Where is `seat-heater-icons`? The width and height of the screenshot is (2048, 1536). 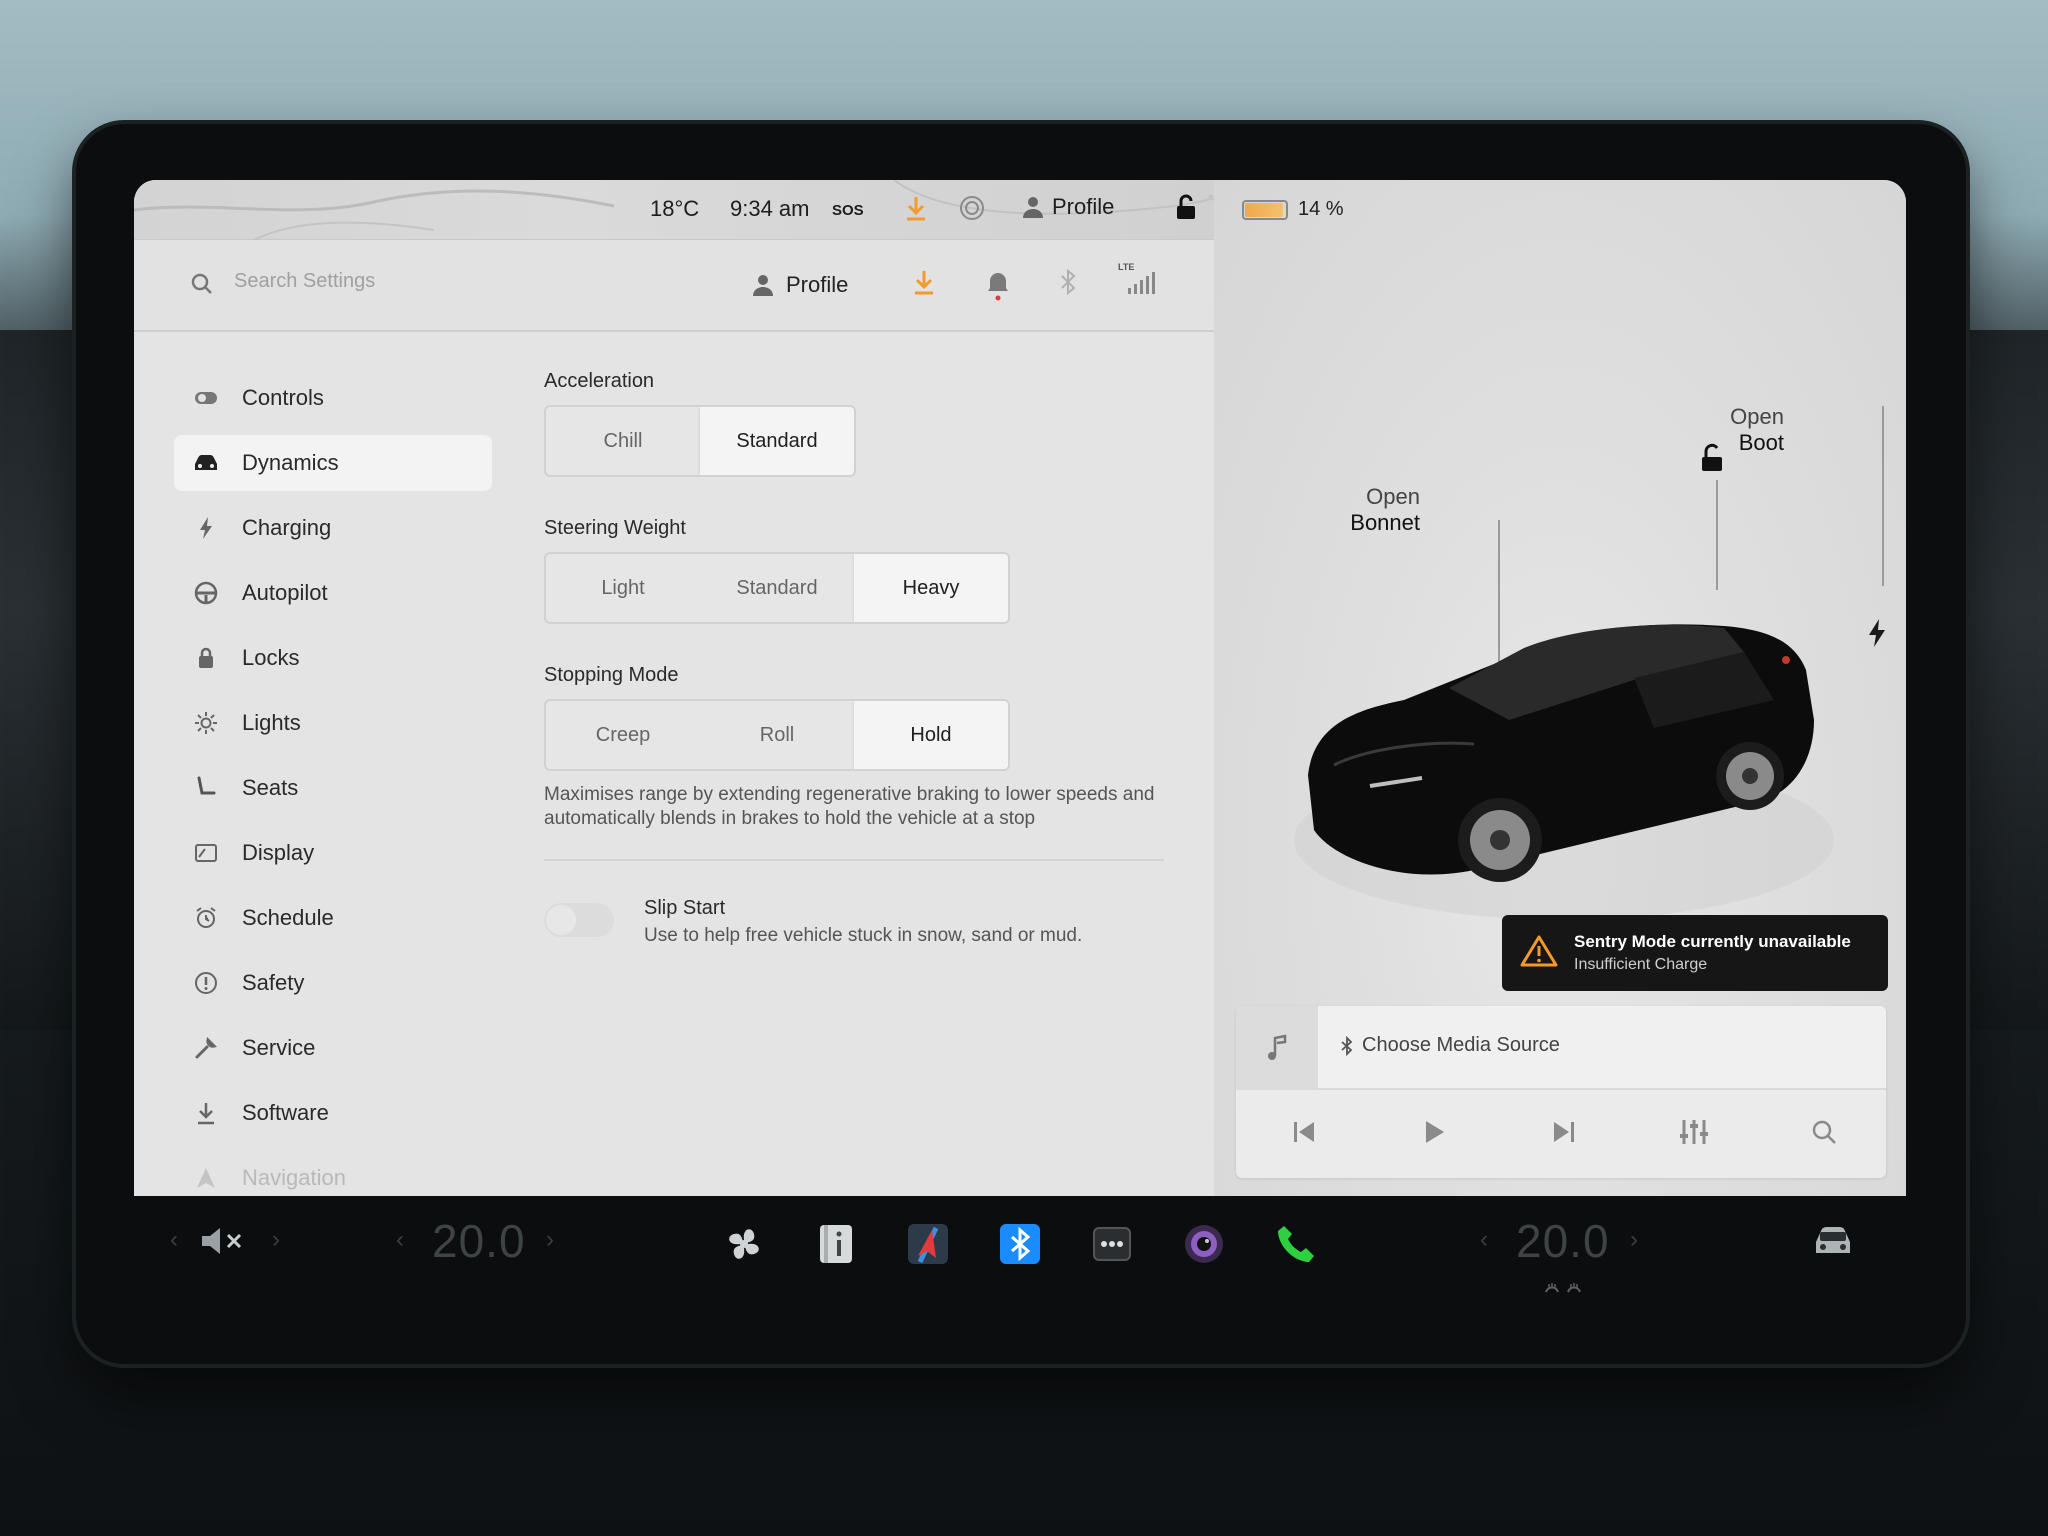 seat-heater-icons is located at coordinates (1564, 1289).